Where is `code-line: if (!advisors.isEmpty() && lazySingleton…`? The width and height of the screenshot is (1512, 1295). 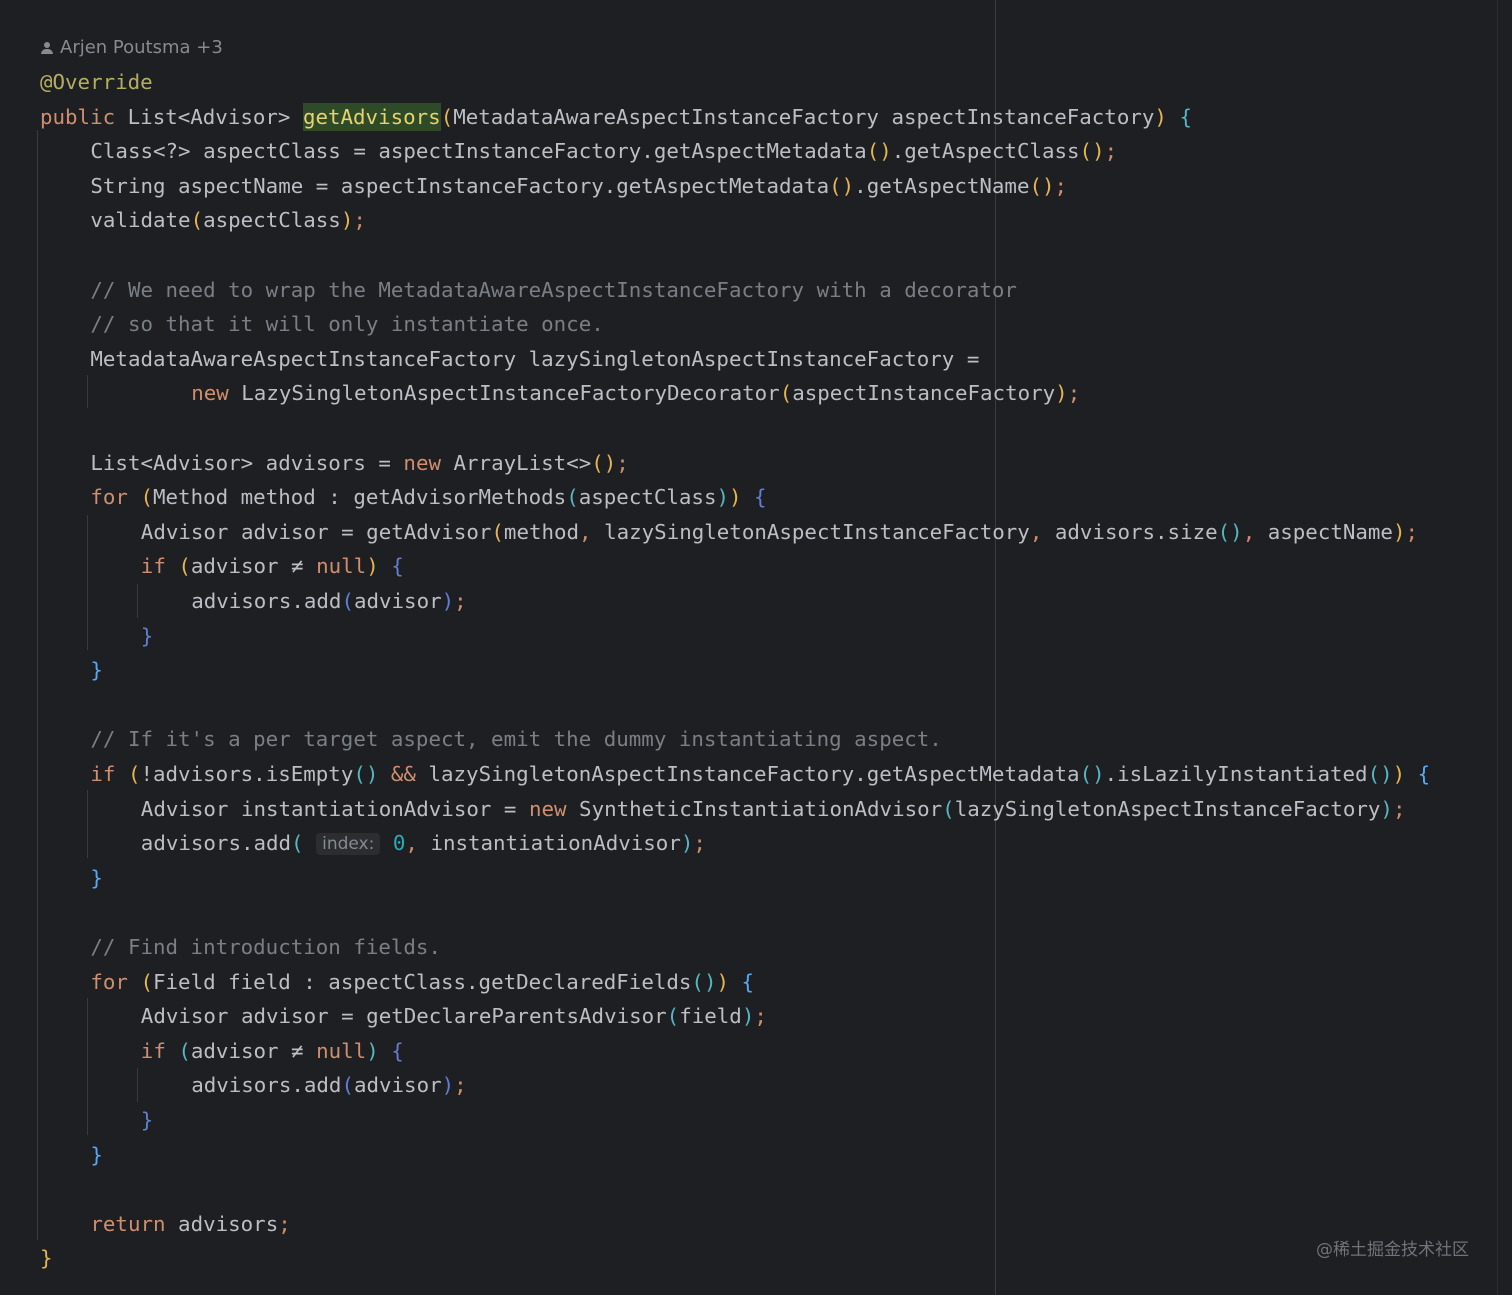
code-line: if (!advisors.isEmpty() && lazySingleton… is located at coordinates (760, 774).